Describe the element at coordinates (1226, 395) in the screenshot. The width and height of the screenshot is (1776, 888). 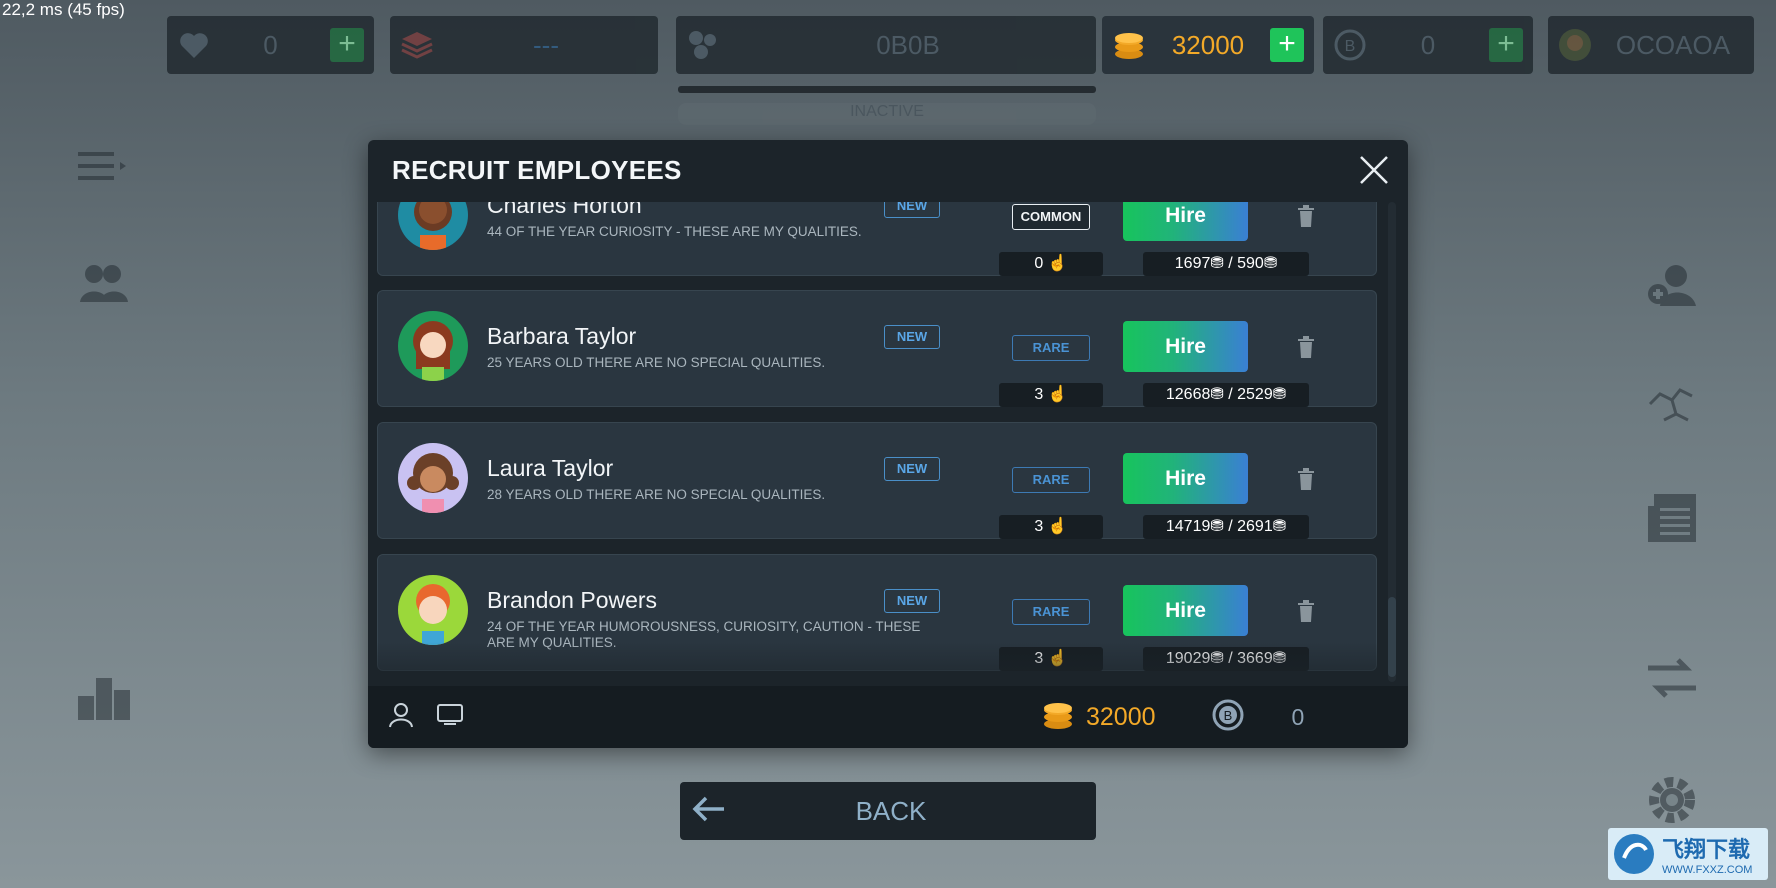
I see `hire-cost: 12668⛃ / 2529⛃` at that location.